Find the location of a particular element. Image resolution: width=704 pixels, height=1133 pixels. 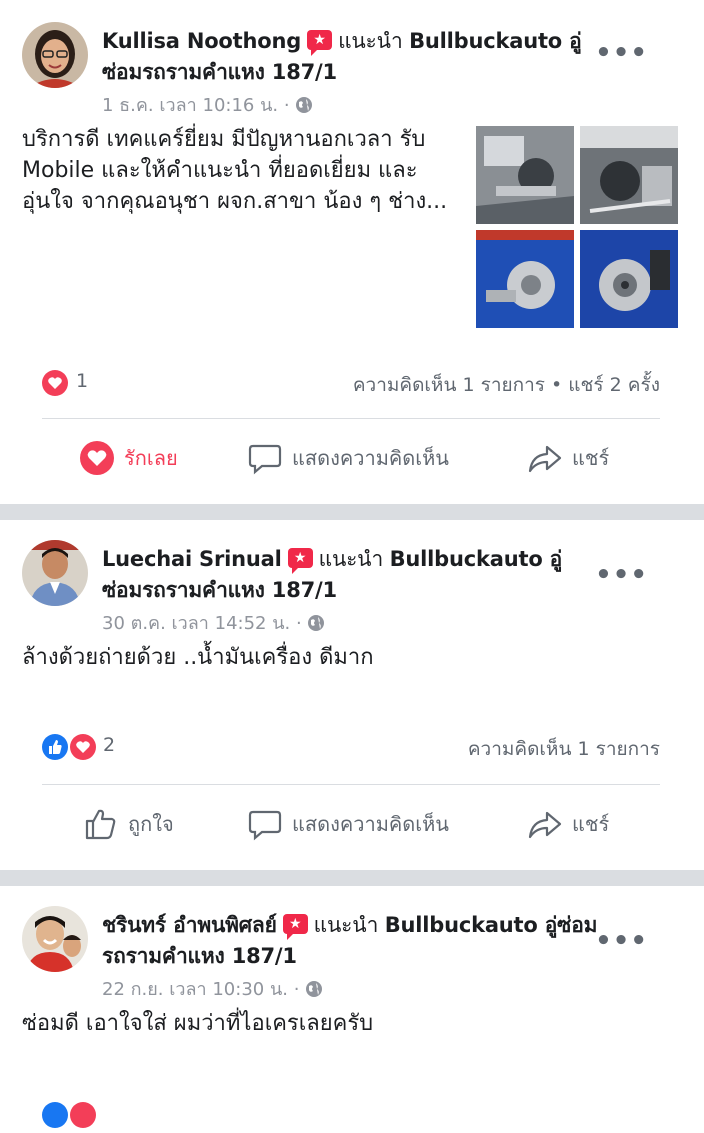

like-button: ถูกใจ is located at coordinates (129, 824).